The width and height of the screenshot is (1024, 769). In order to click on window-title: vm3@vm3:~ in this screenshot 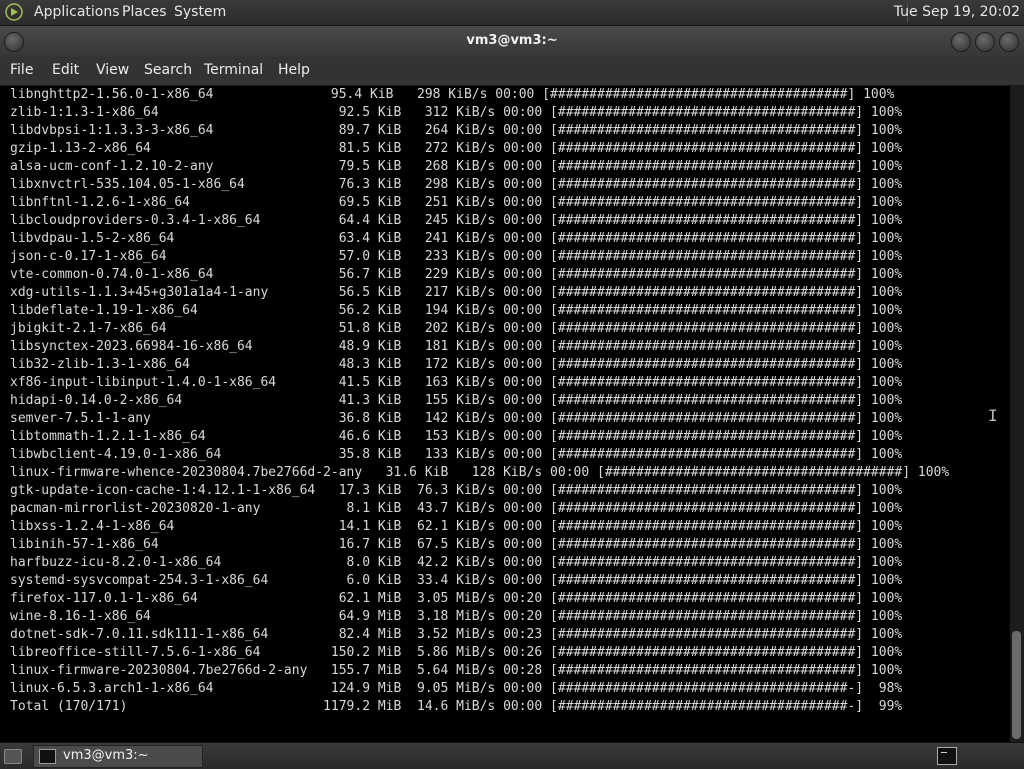, I will do `click(512, 40)`.